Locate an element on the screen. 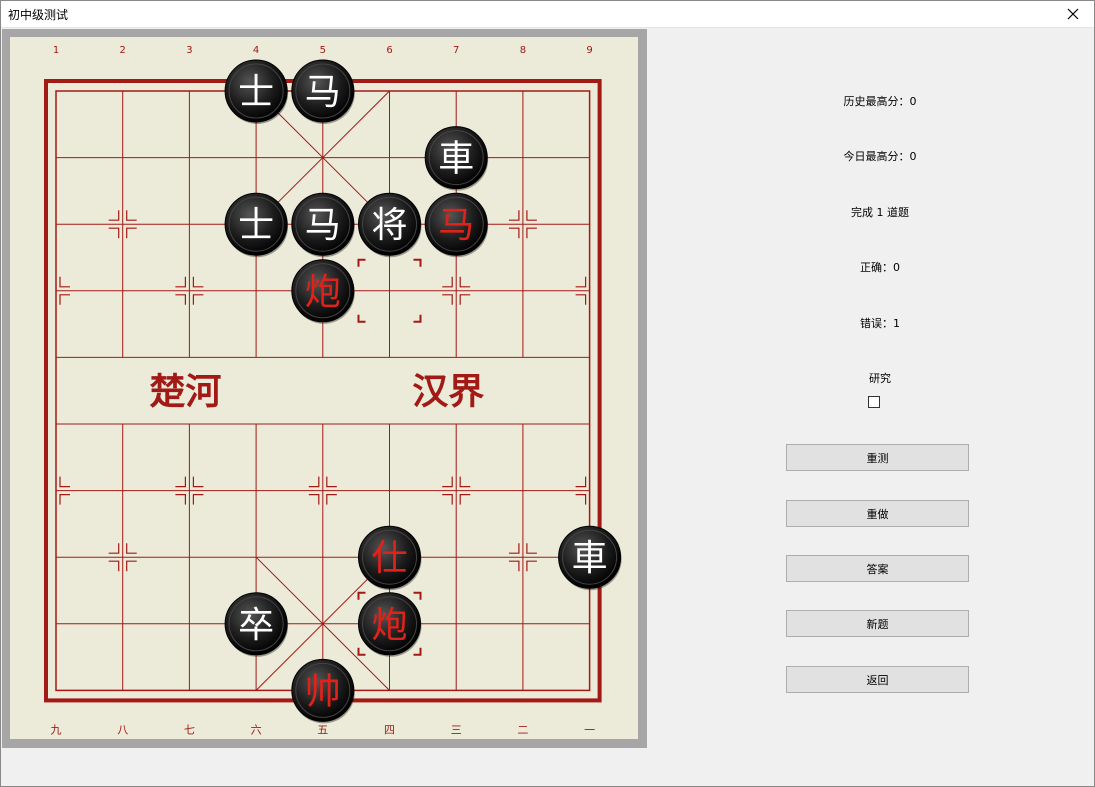 This screenshot has width=1095, height=787. red-piece: 仕 is located at coordinates (390, 558).